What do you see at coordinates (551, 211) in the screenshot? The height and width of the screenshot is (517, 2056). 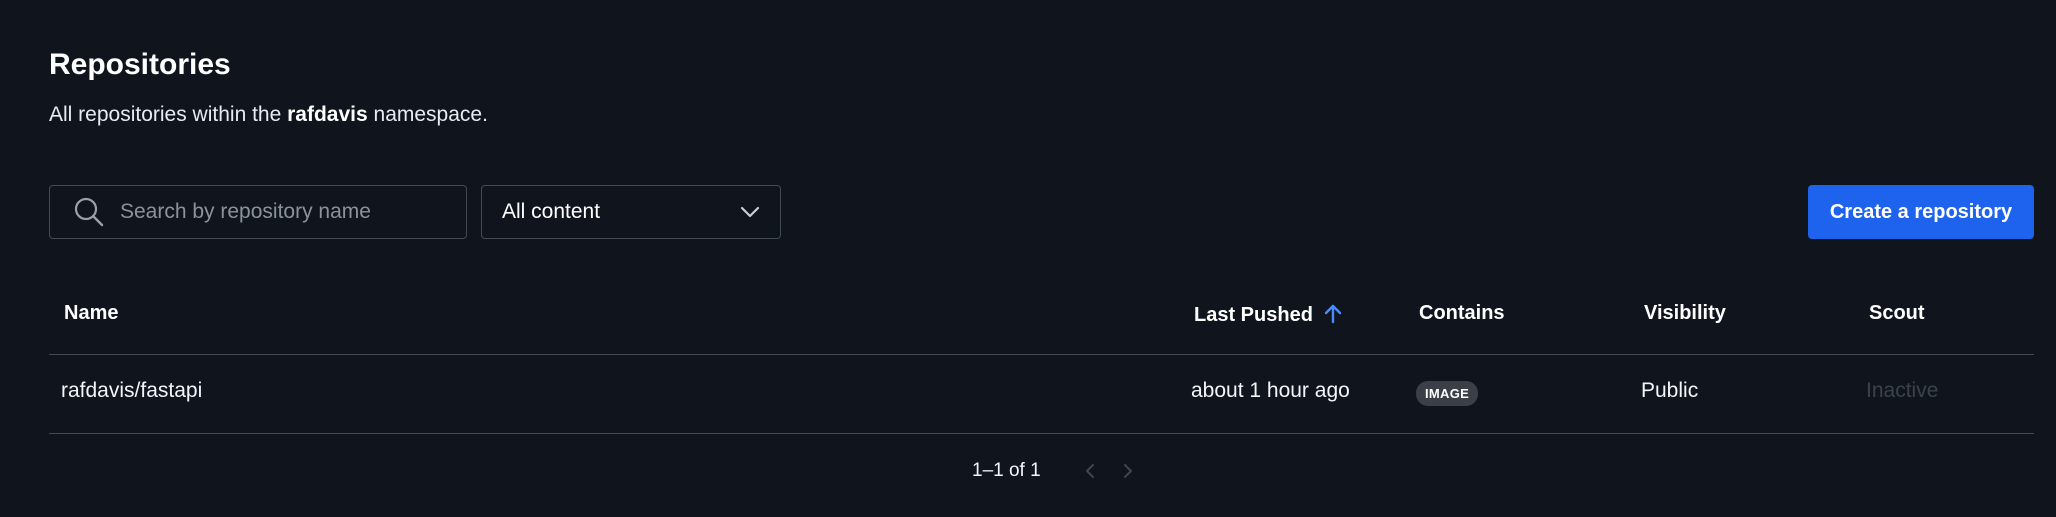 I see `content-filter-value: All content` at bounding box center [551, 211].